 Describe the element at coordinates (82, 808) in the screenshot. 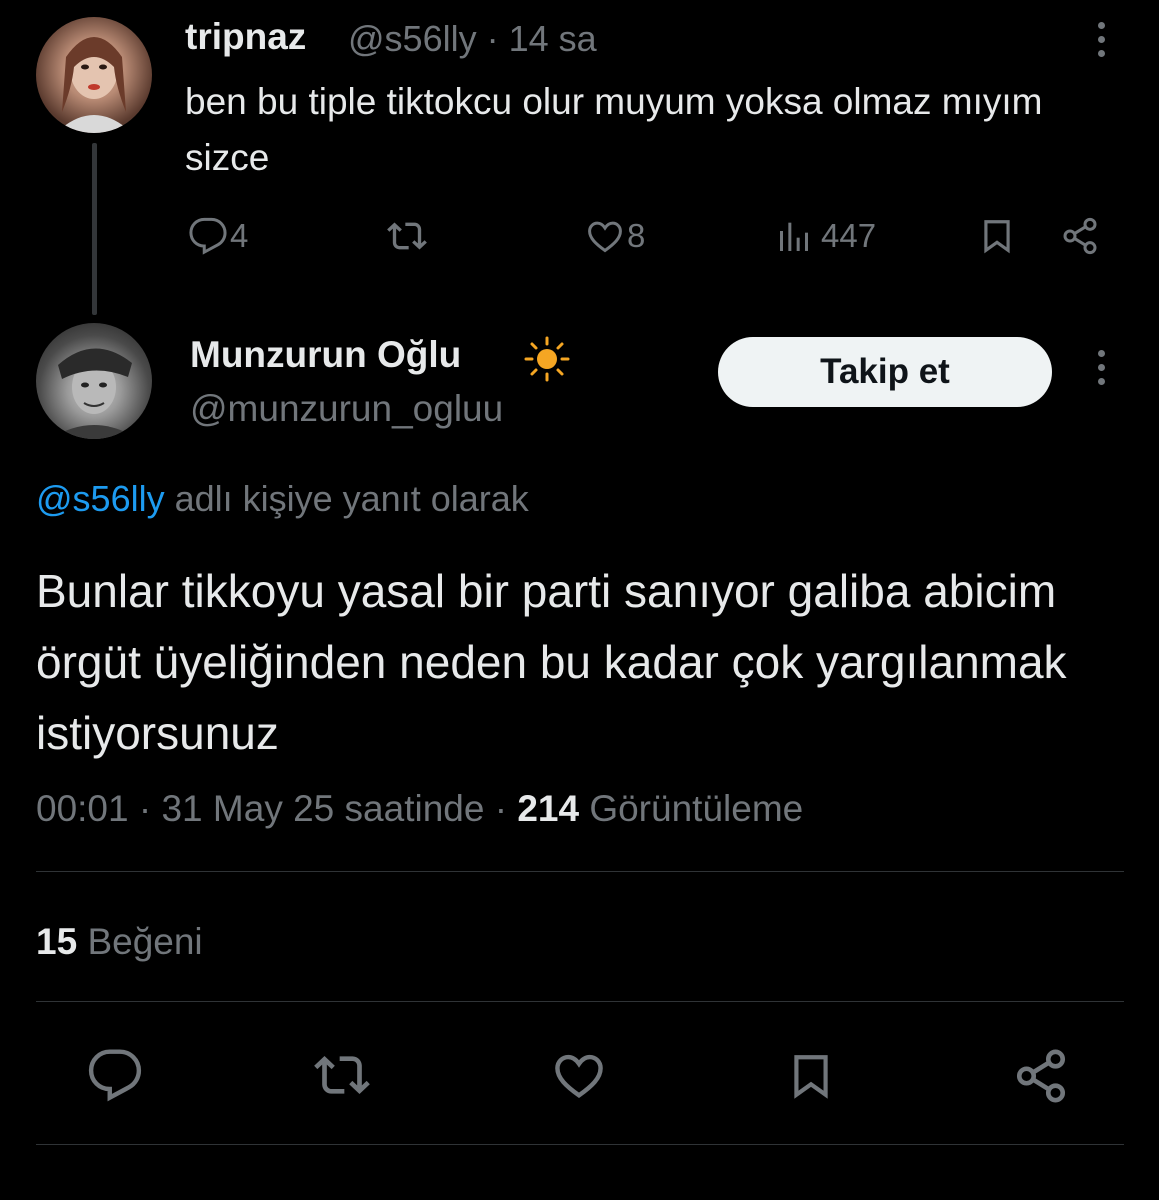

I see `tweet-time: 00:01` at that location.